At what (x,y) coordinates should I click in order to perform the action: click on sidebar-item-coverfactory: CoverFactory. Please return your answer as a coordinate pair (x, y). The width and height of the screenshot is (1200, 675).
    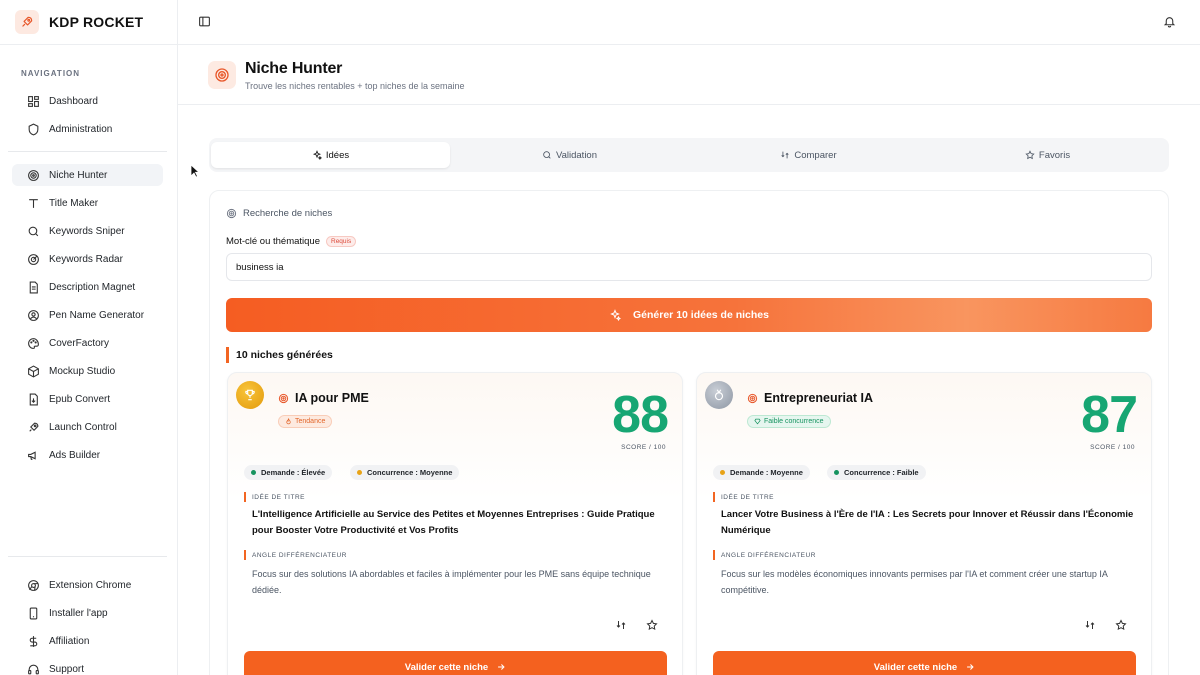
    Looking at the image, I should click on (87, 343).